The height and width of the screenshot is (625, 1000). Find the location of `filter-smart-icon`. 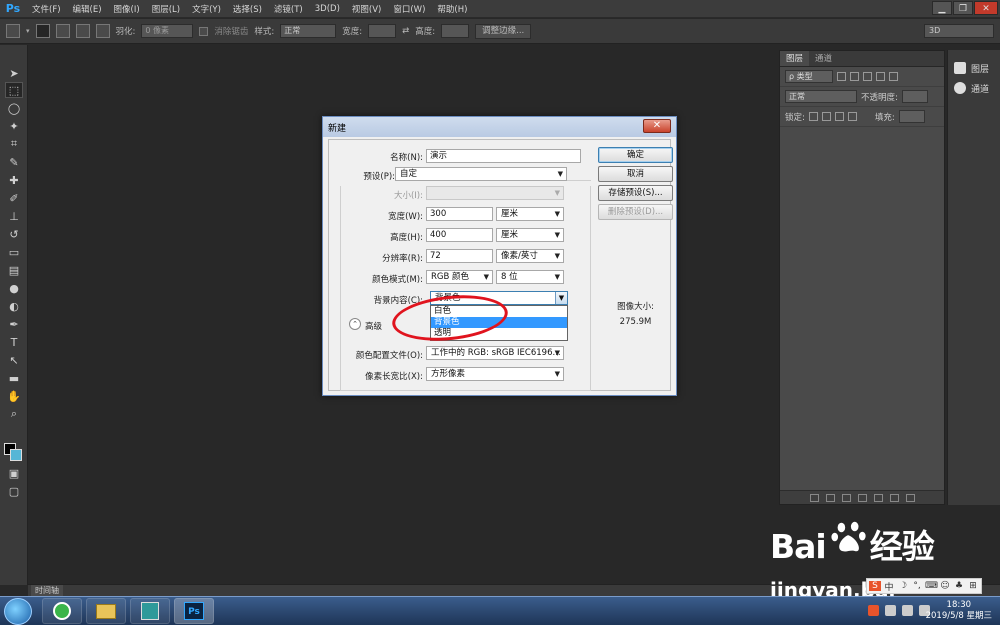

filter-smart-icon is located at coordinates (893, 76).